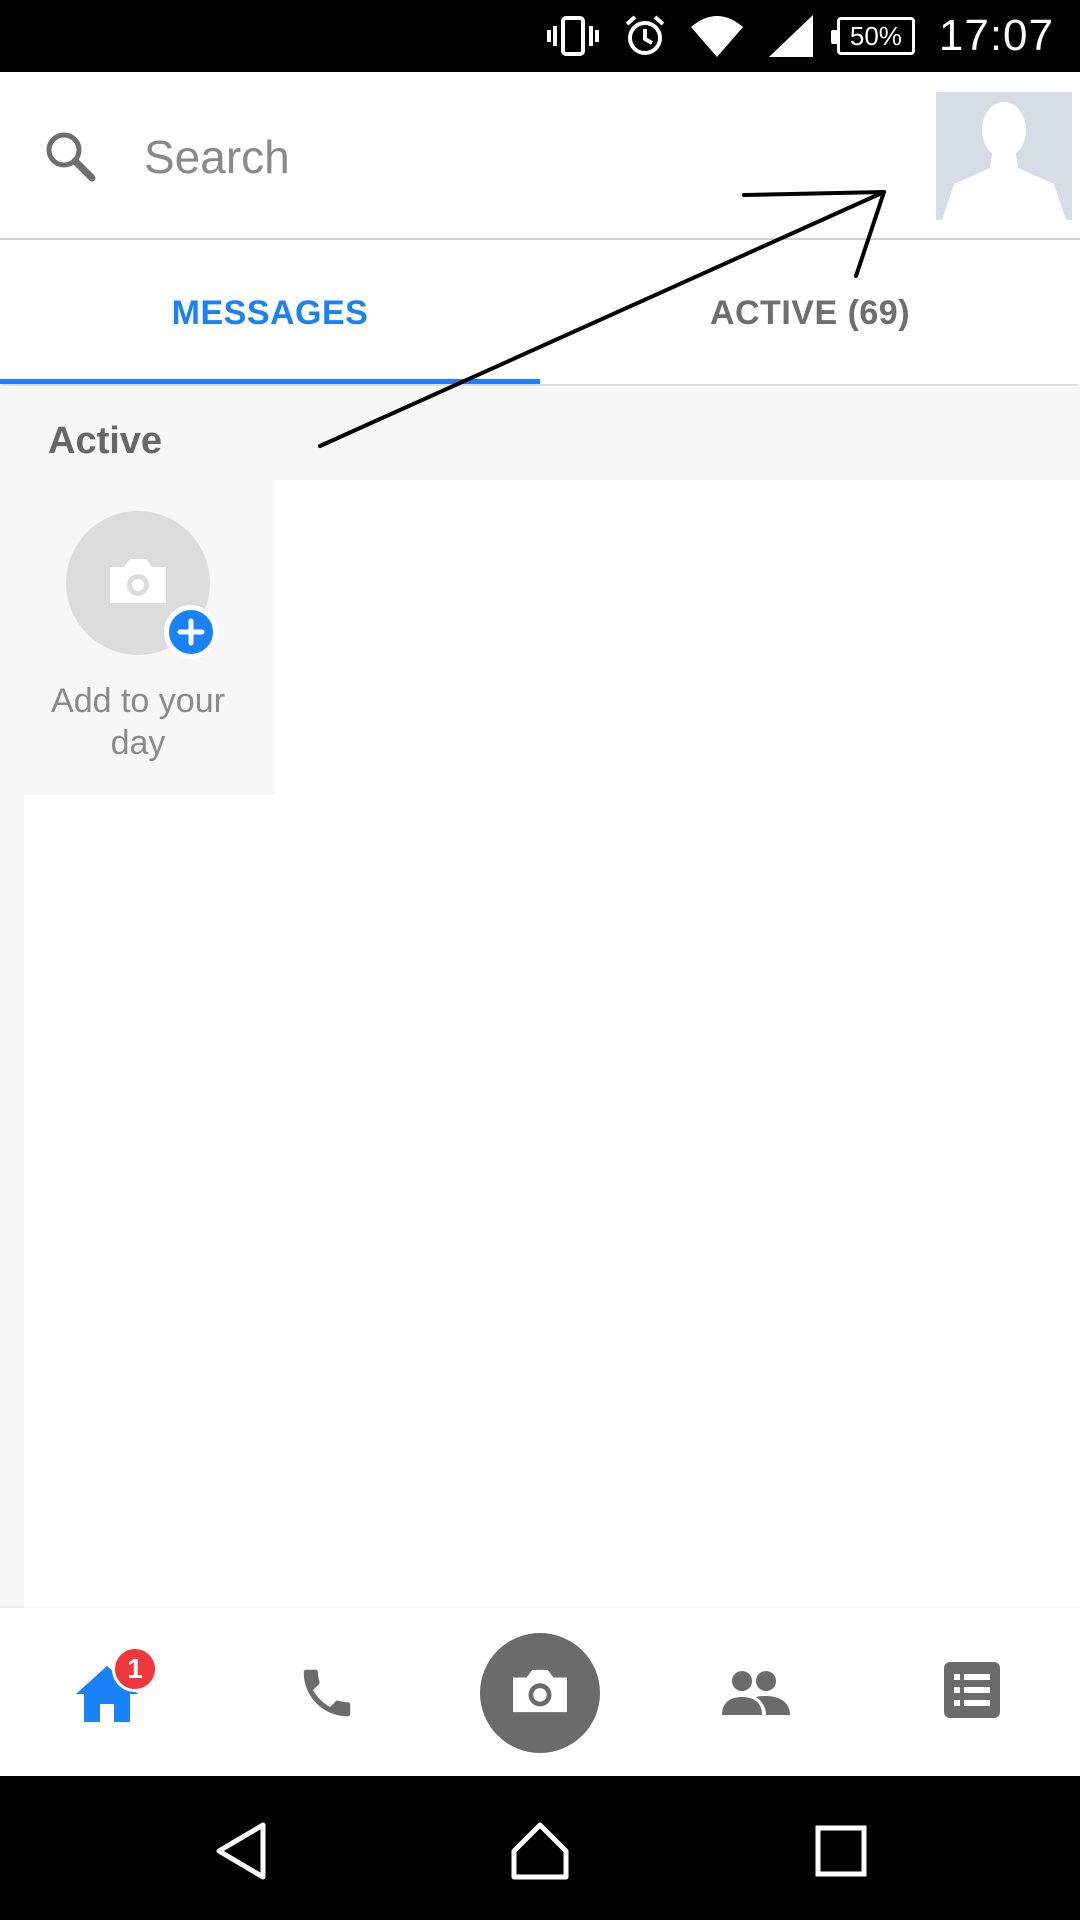 The height and width of the screenshot is (1920, 1080). Describe the element at coordinates (12, 1201) in the screenshot. I see `active-strip-edge` at that location.